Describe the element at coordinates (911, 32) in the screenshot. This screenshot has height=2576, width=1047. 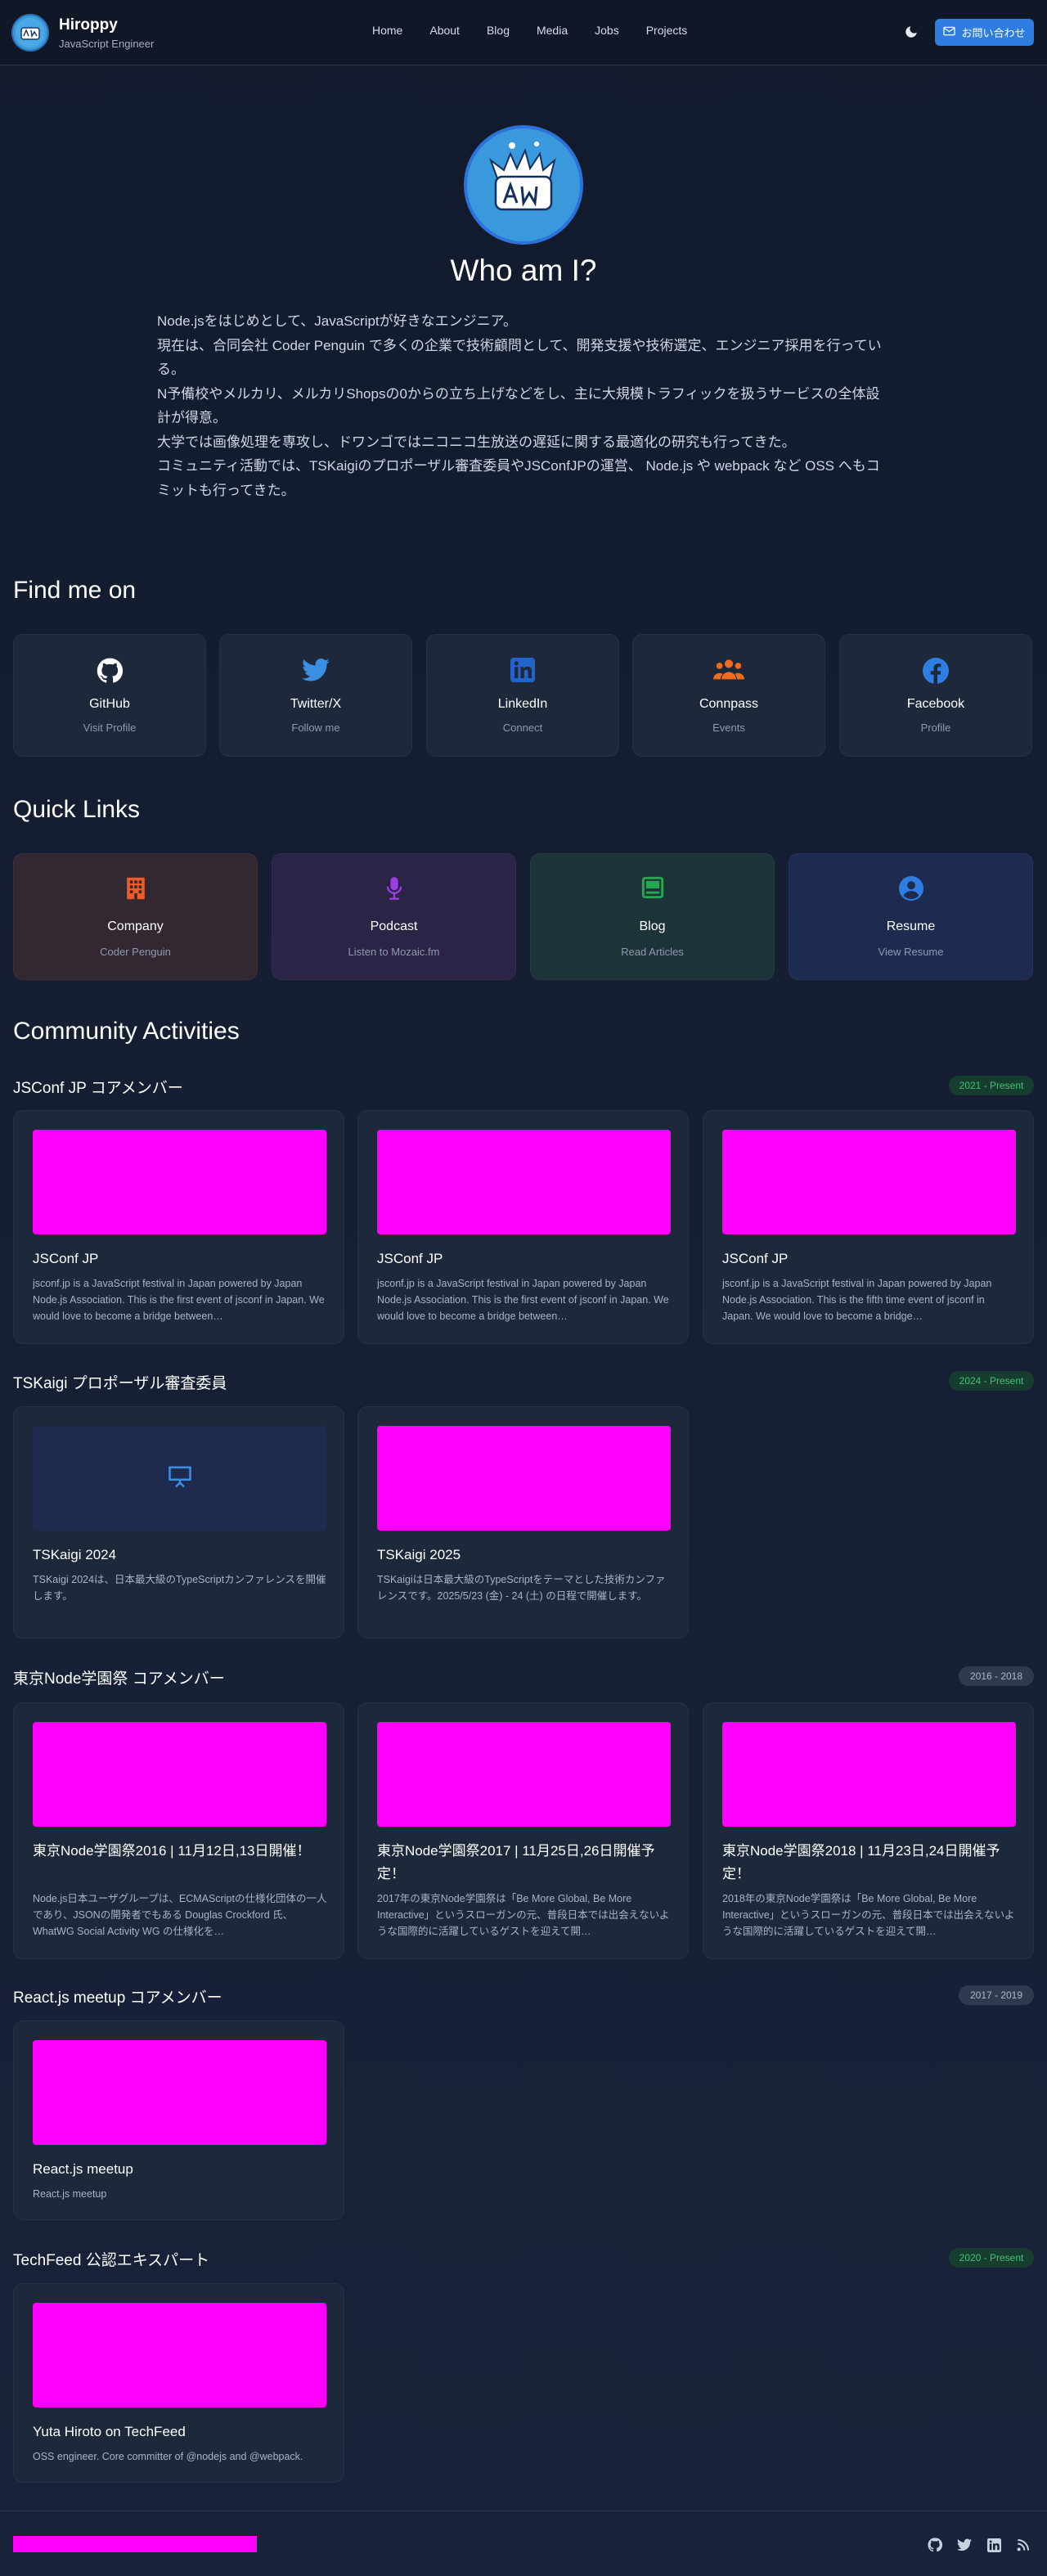
I see `moon-icon` at that location.